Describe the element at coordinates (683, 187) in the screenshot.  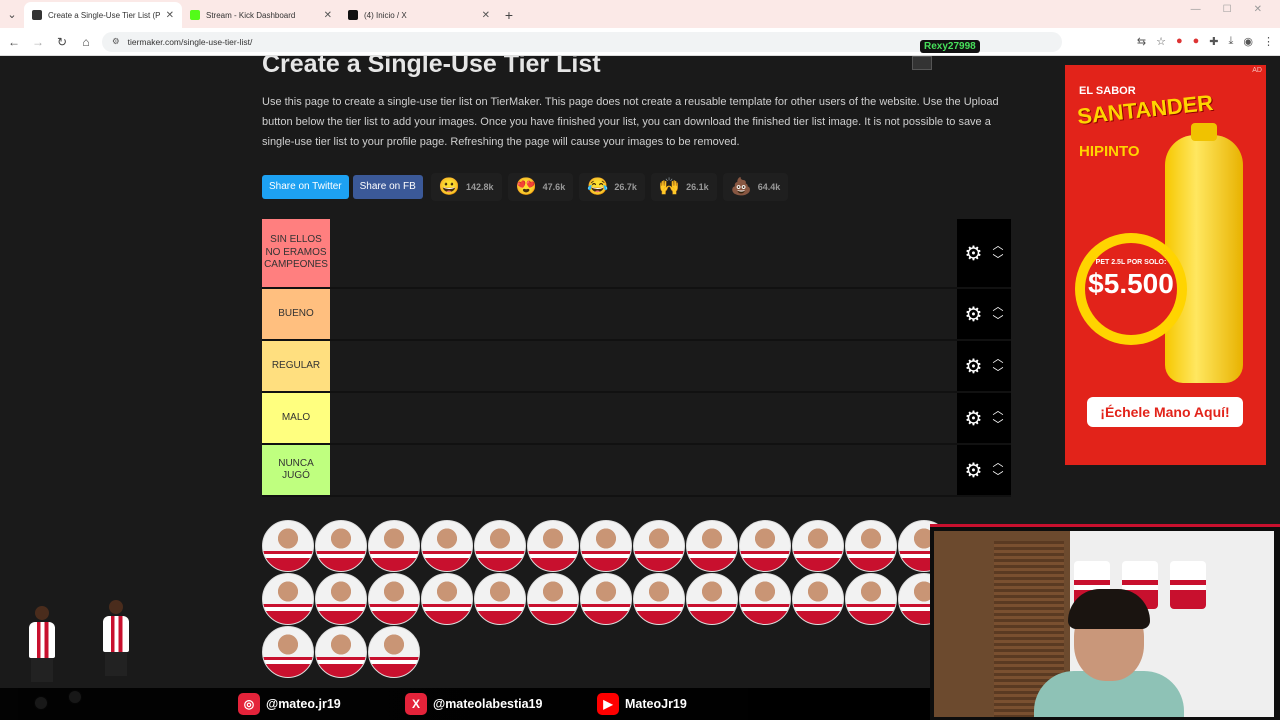
I see `reaction-button: 🙌 26.1k` at that location.